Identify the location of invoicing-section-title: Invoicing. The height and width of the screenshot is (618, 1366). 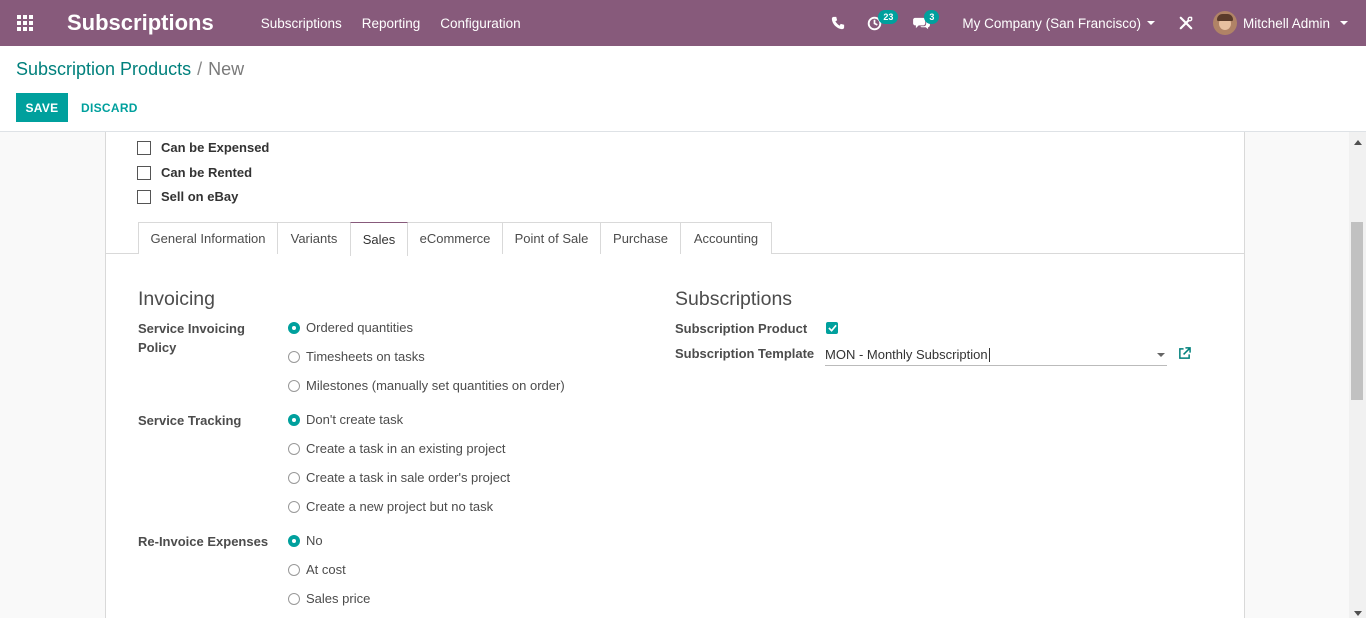
(176, 299).